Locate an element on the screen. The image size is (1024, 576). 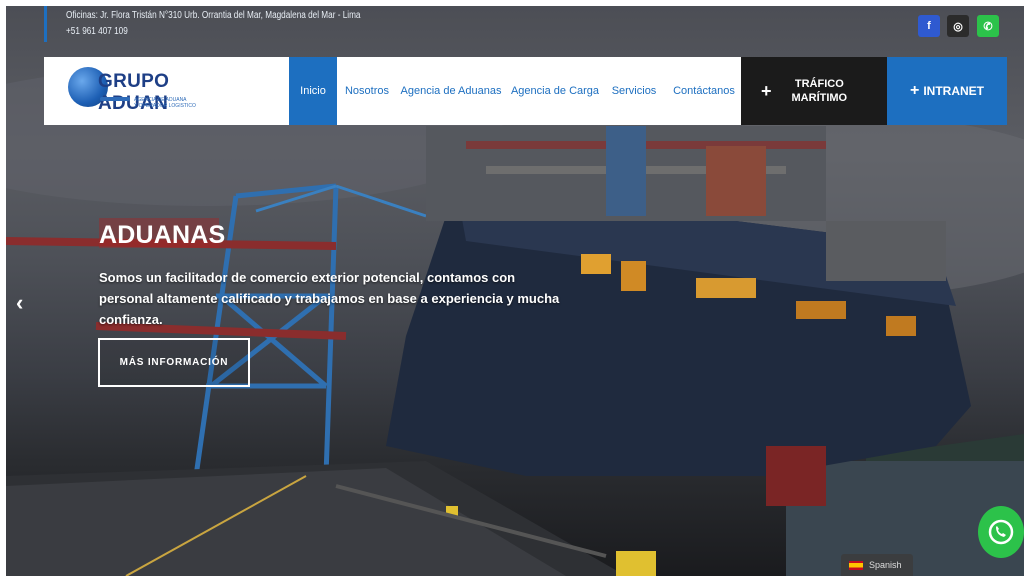
topbar-accent-line is located at coordinates (45, 24).